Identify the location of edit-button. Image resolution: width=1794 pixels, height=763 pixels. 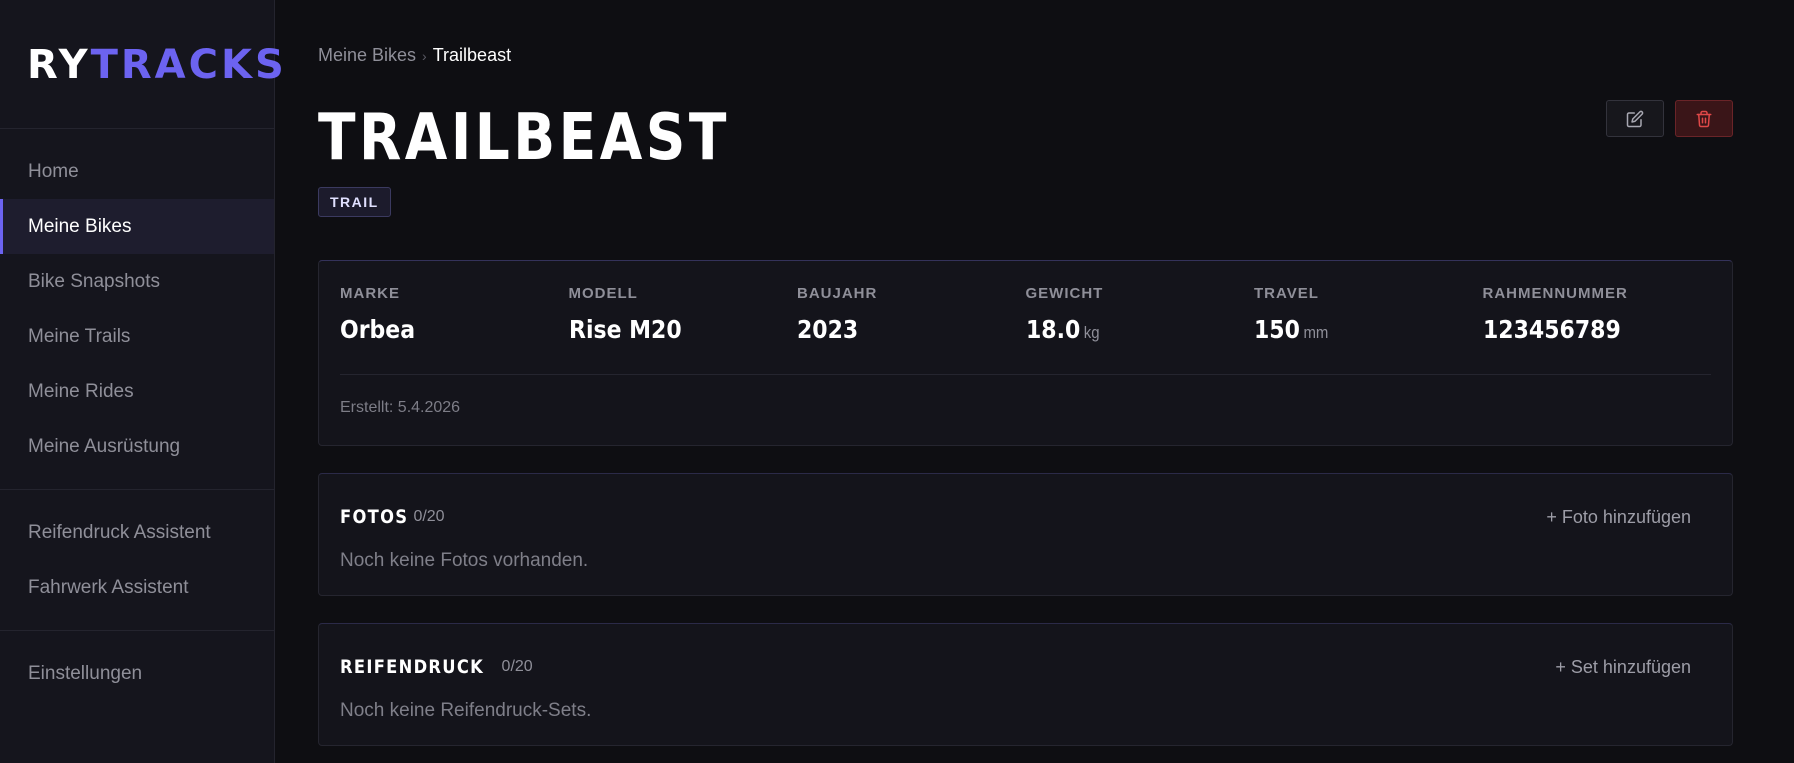
(1635, 118).